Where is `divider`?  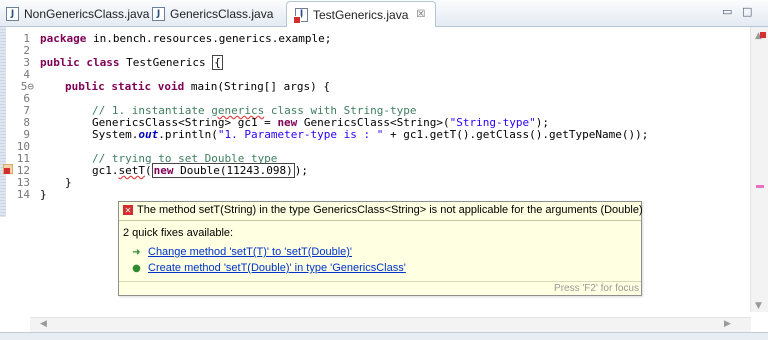
divider is located at coordinates (380, 220).